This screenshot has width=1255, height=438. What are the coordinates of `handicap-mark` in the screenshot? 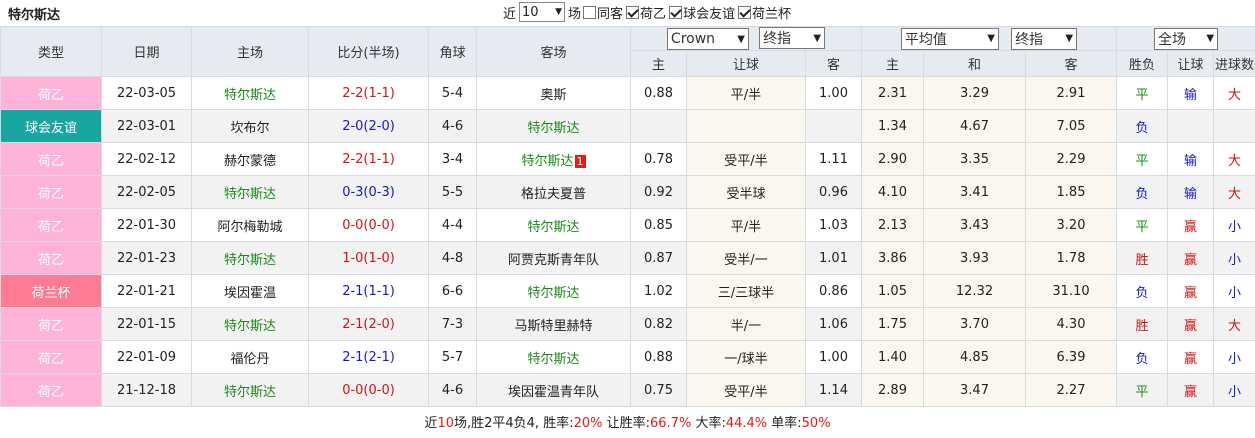 It's located at (1190, 126).